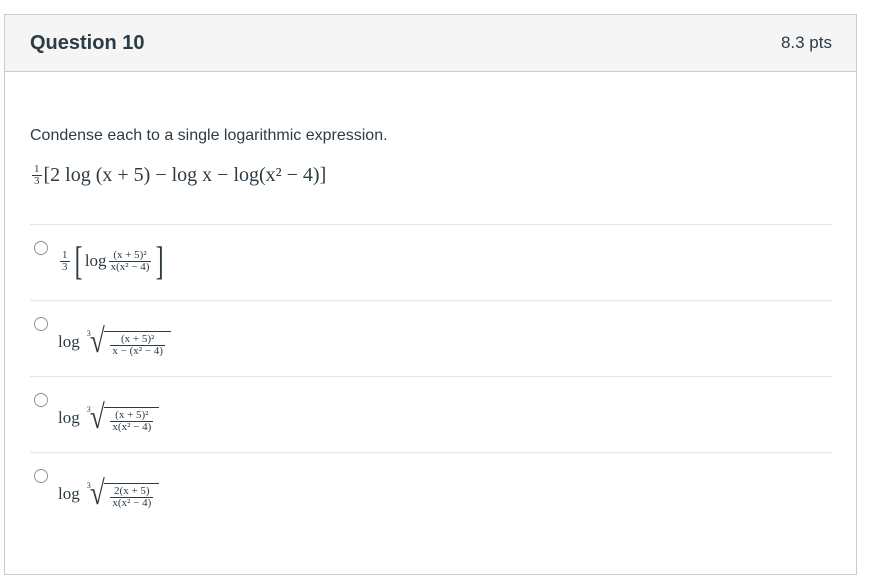 The image size is (883, 582). I want to click on cube-root: 3 √ (x + 5)² x(x² − 4), so click(123, 417).